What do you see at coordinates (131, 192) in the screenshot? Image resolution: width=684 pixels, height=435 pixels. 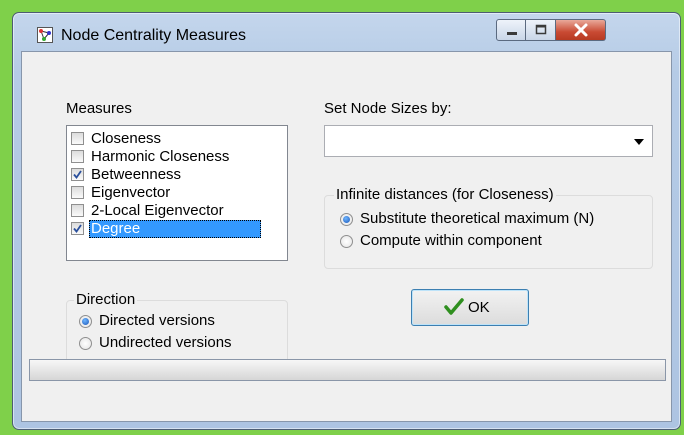 I see `list-item-label: Eigenvector` at bounding box center [131, 192].